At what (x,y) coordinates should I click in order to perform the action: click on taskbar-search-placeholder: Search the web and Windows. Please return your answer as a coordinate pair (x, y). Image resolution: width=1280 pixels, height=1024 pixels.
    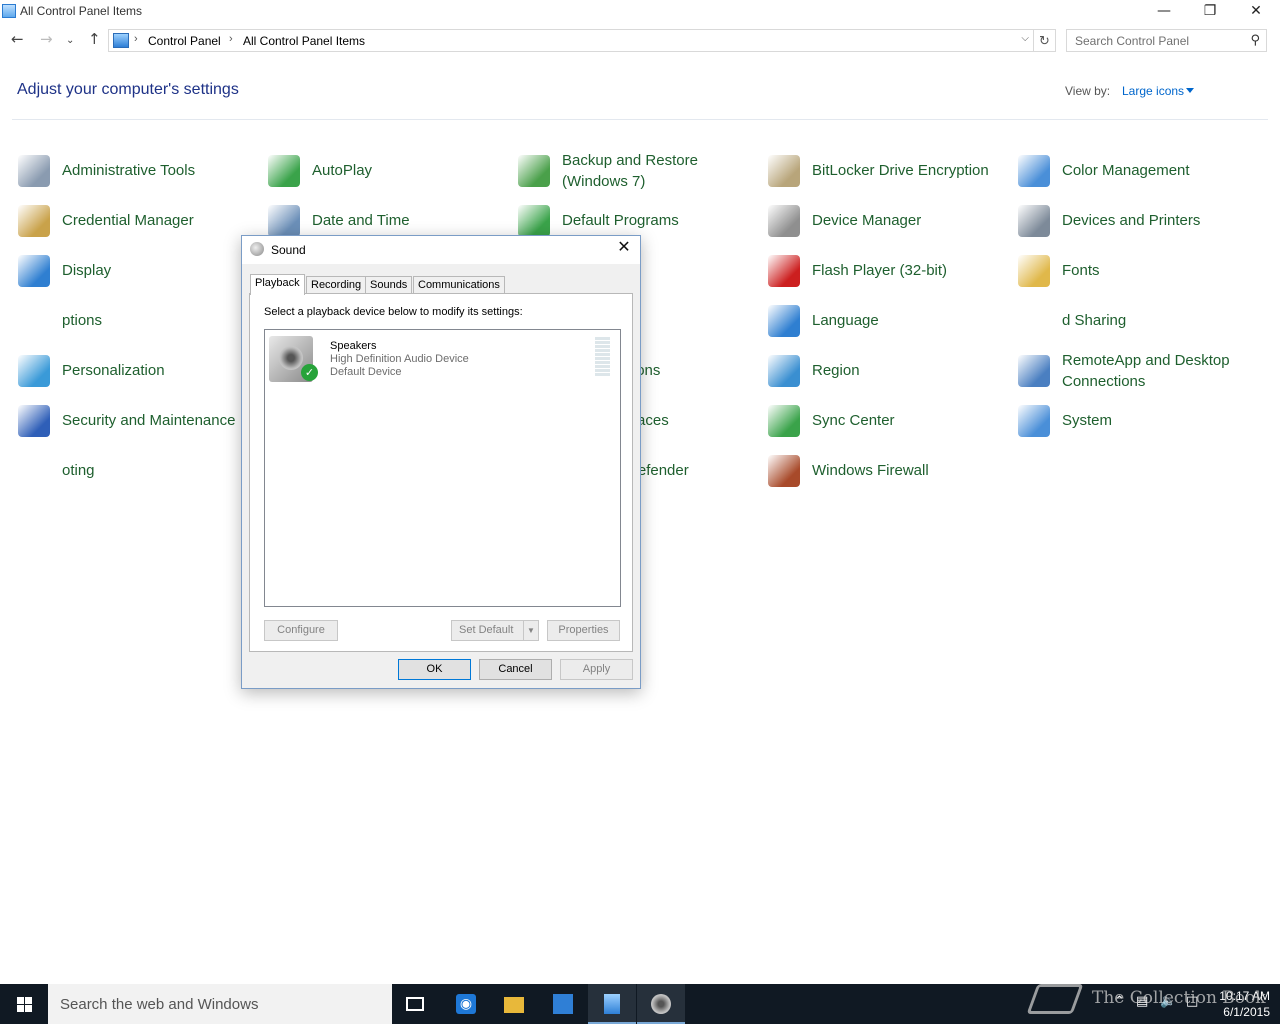
    Looking at the image, I should click on (159, 1004).